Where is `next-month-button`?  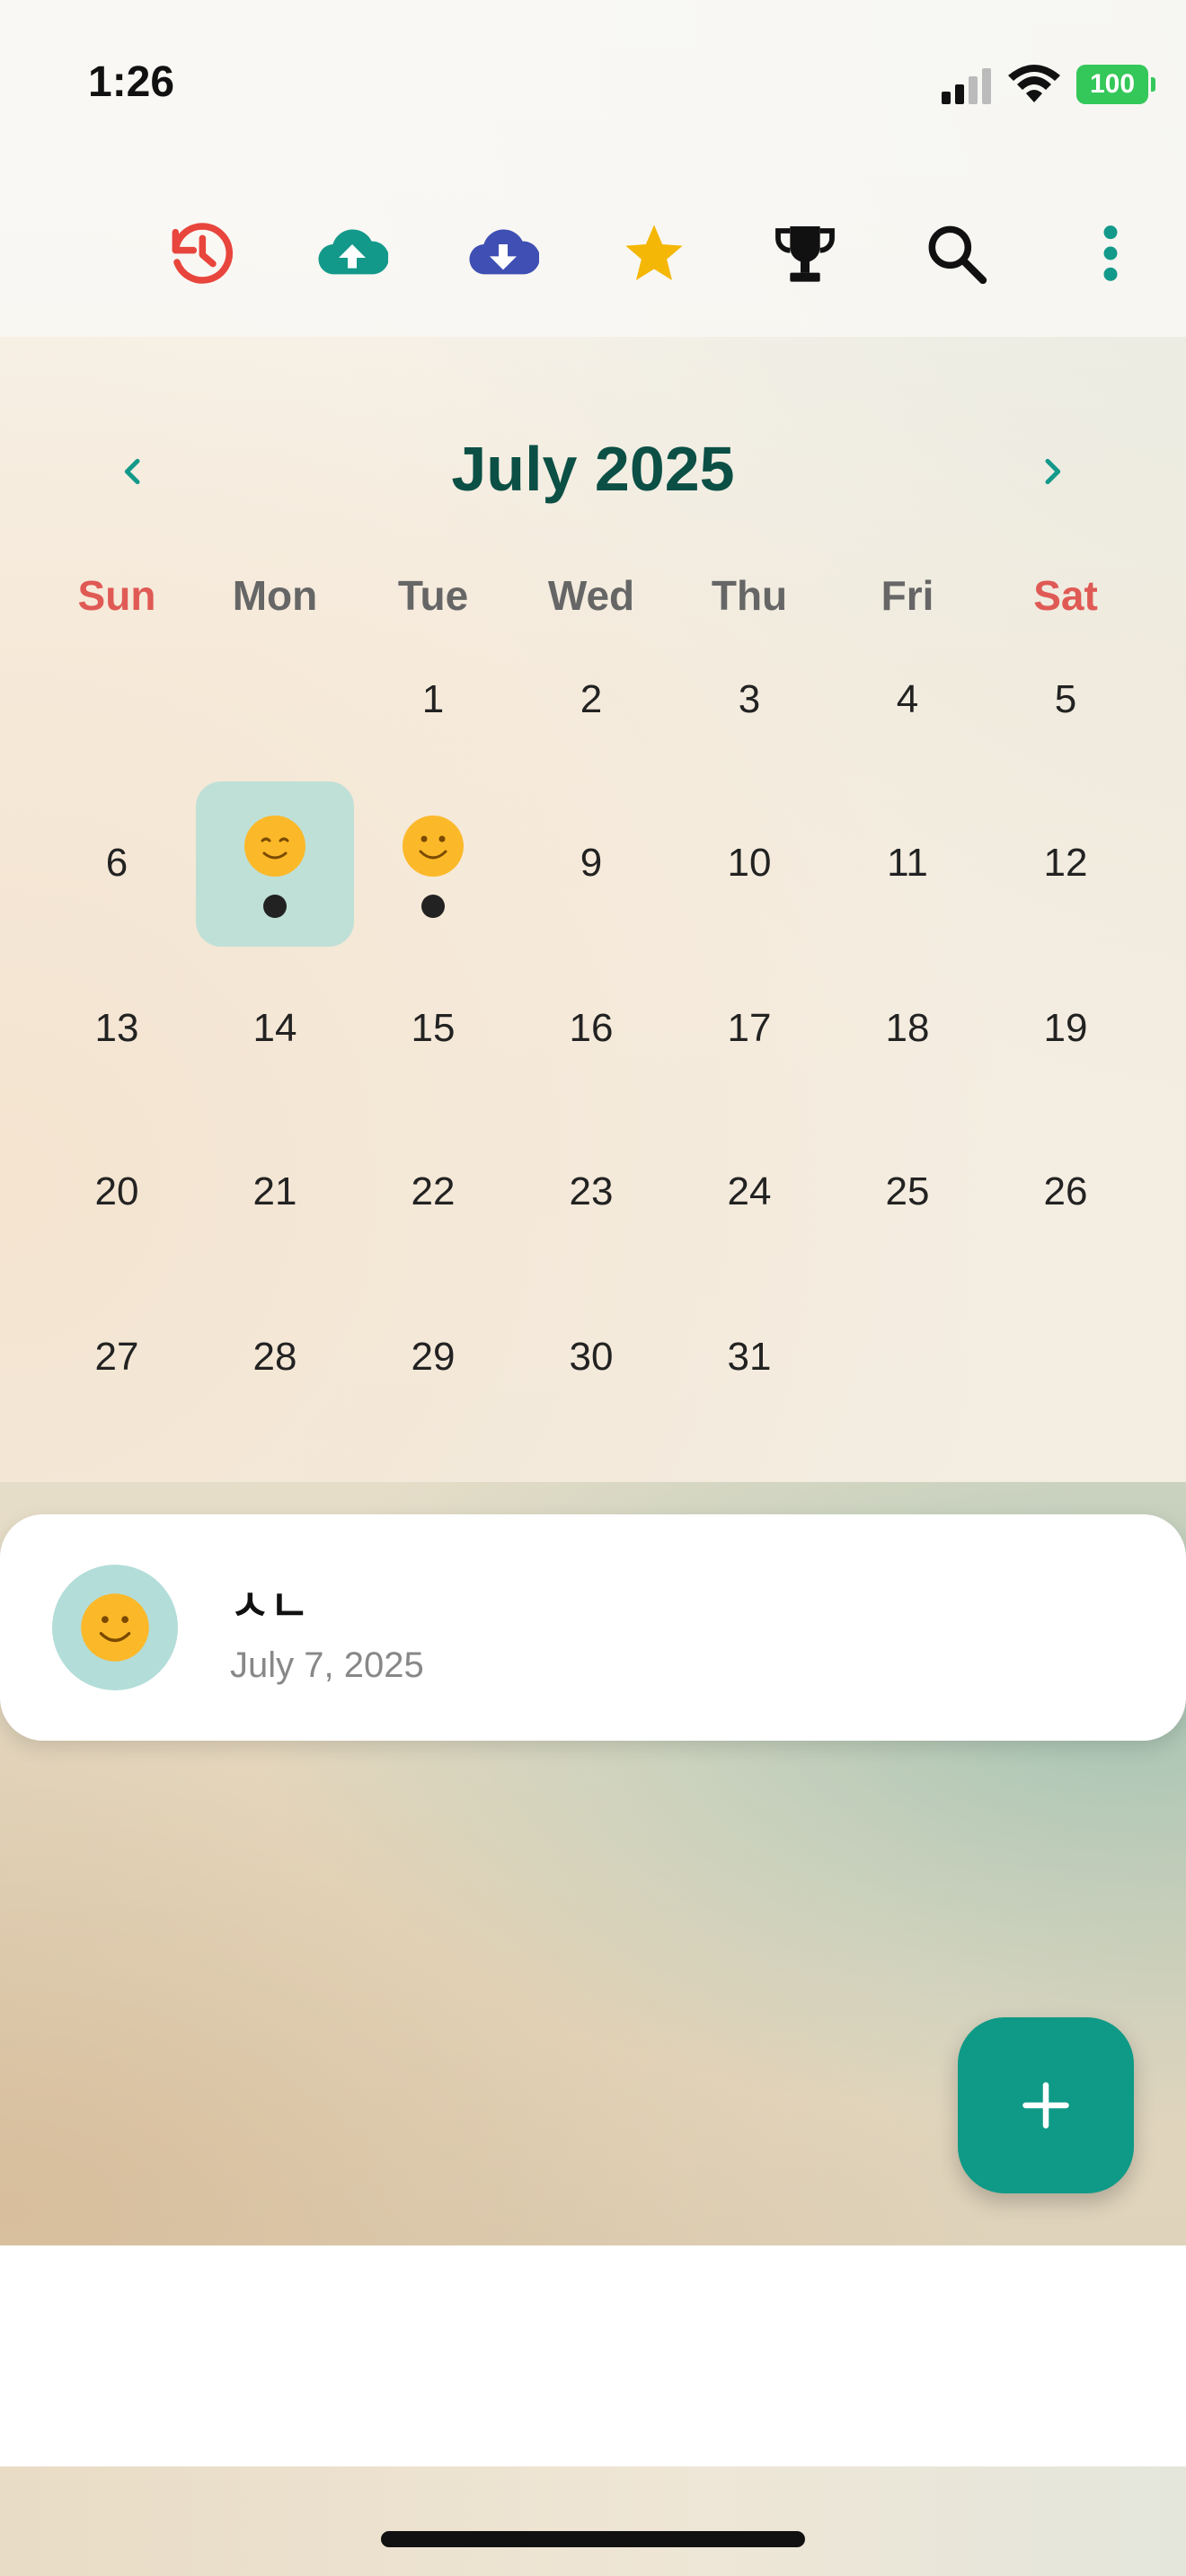 next-month-button is located at coordinates (1052, 471).